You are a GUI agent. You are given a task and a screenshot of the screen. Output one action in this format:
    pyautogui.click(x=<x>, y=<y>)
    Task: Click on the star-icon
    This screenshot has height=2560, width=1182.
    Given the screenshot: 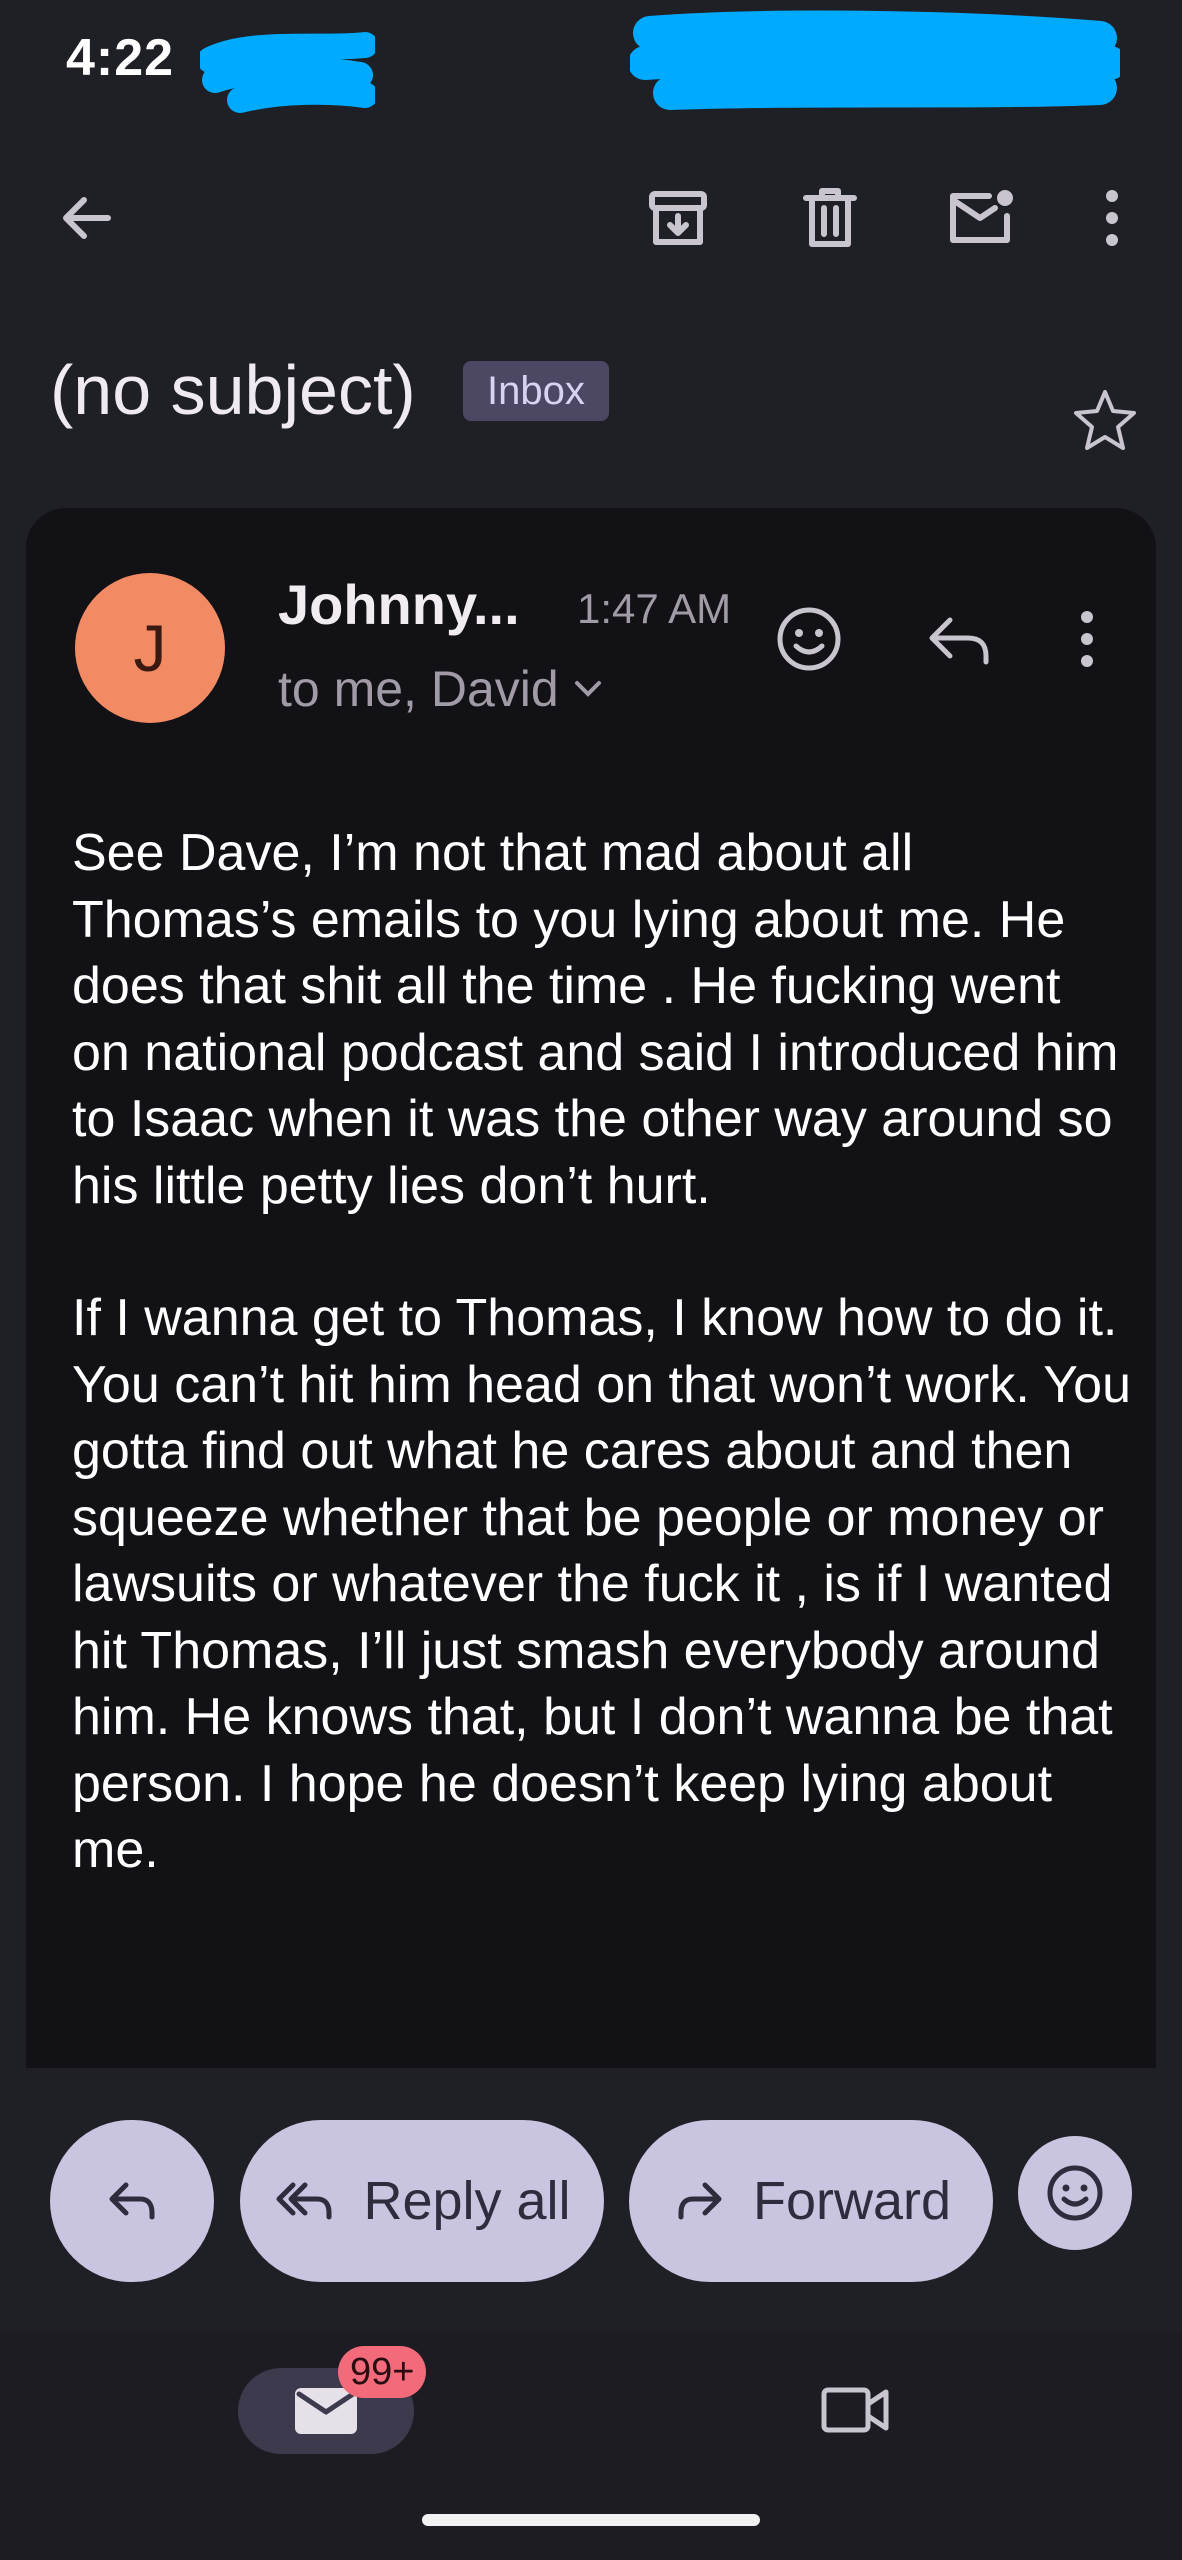 What is the action you would take?
    pyautogui.click(x=1105, y=420)
    